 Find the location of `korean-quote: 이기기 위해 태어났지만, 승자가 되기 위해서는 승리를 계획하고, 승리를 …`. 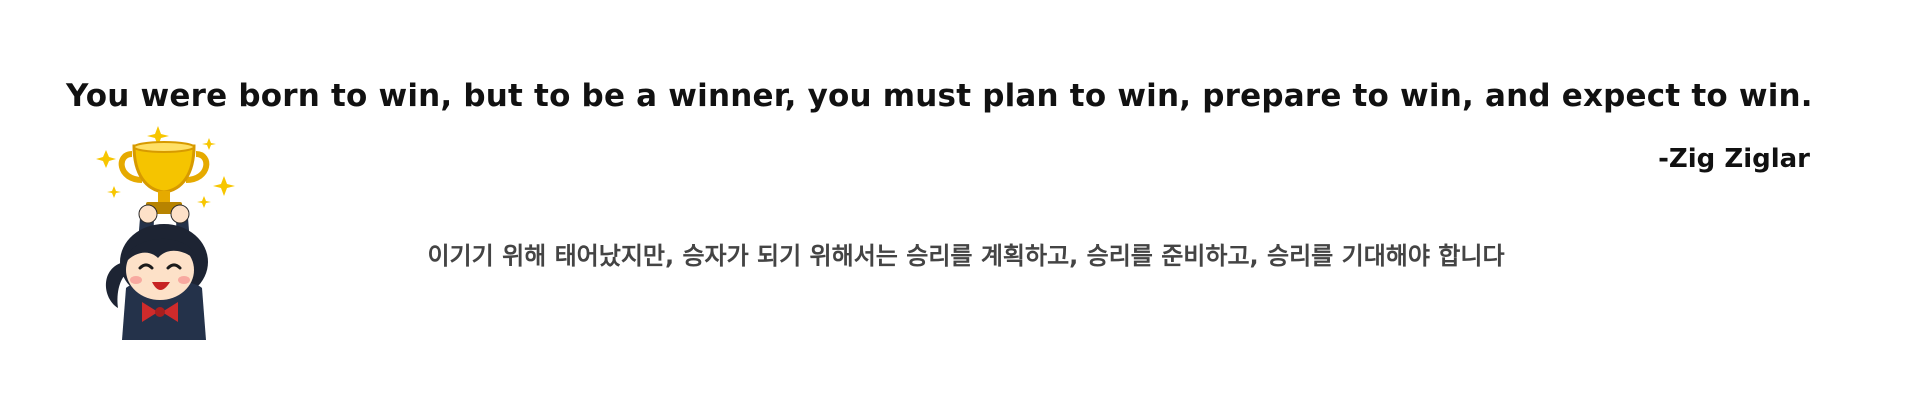

korean-quote: 이기기 위해 태어났지만, 승자가 되기 위해서는 승리를 계획하고, 승리를 … is located at coordinates (966, 256).